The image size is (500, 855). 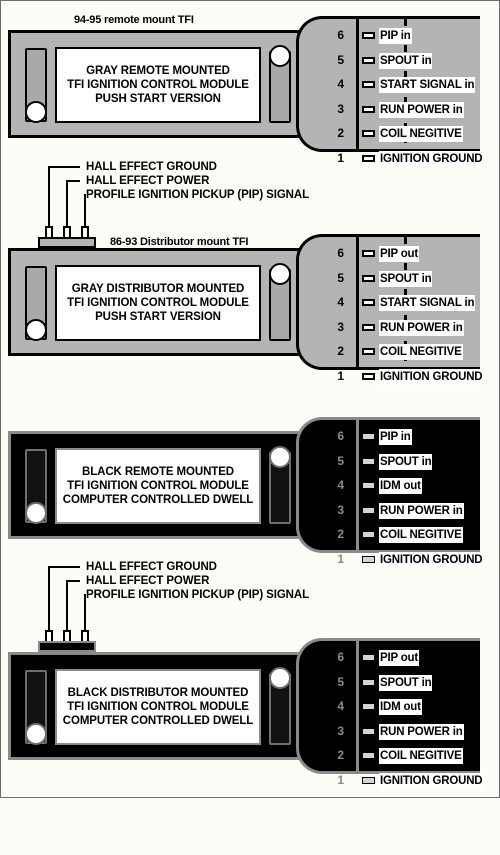 I want to click on module-title: 94-95 remote mount TFI, so click(x=134, y=20).